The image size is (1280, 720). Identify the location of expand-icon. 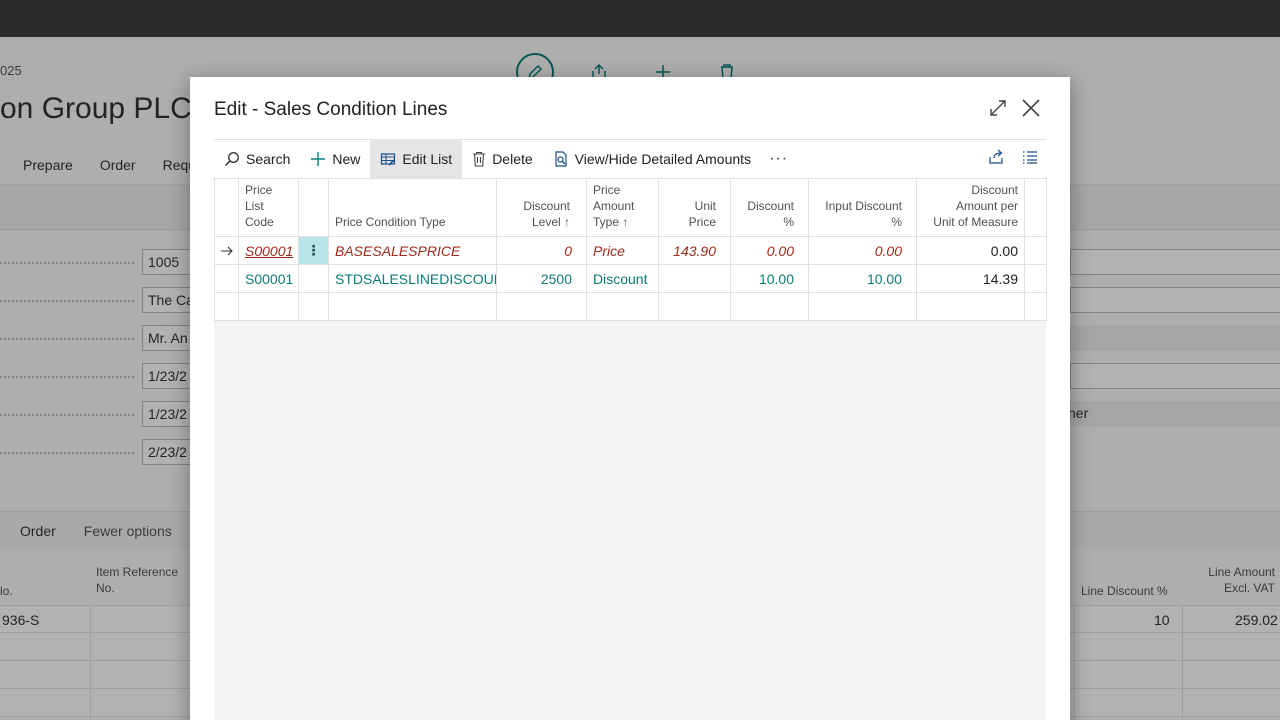
(998, 108).